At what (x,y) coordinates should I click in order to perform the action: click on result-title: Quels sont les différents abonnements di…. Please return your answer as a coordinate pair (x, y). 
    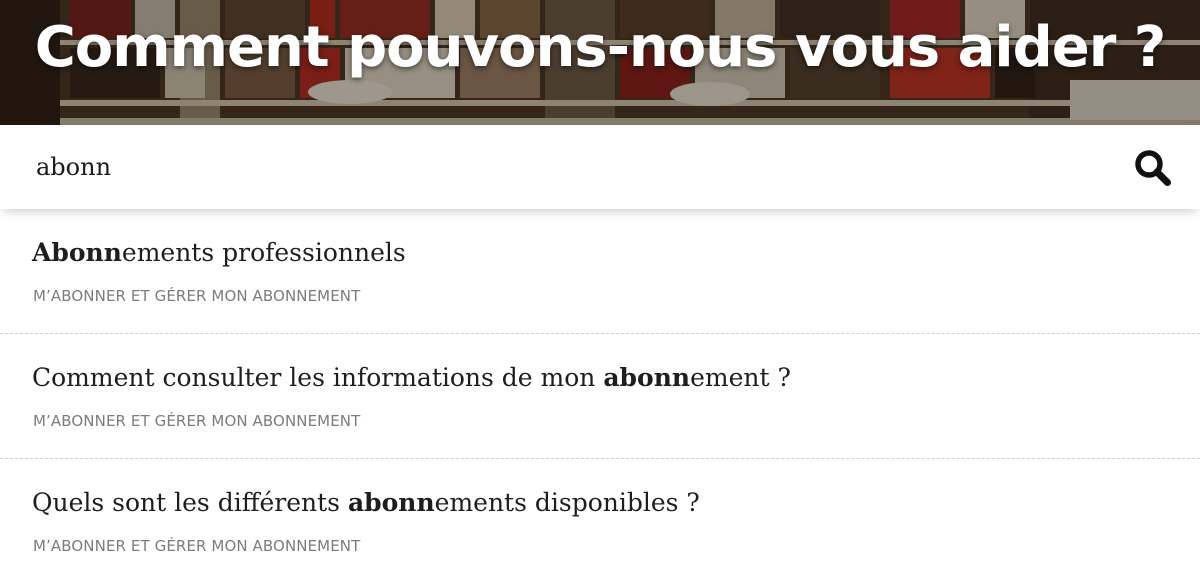
    Looking at the image, I should click on (366, 503).